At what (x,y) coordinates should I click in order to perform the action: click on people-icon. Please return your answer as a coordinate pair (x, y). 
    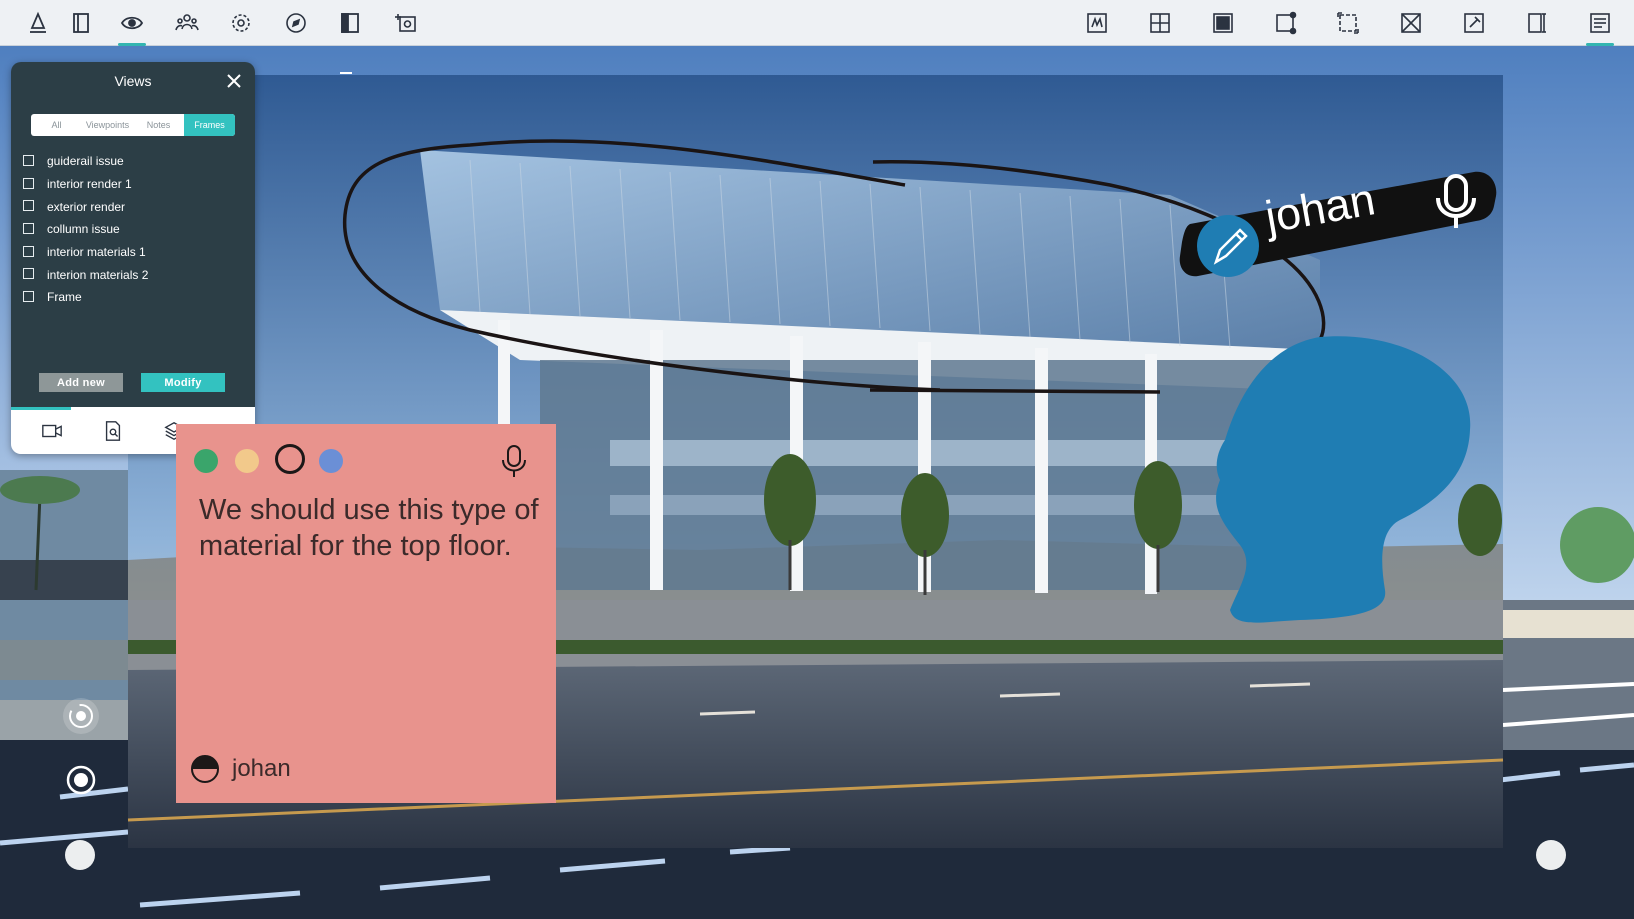
    Looking at the image, I should click on (187, 23).